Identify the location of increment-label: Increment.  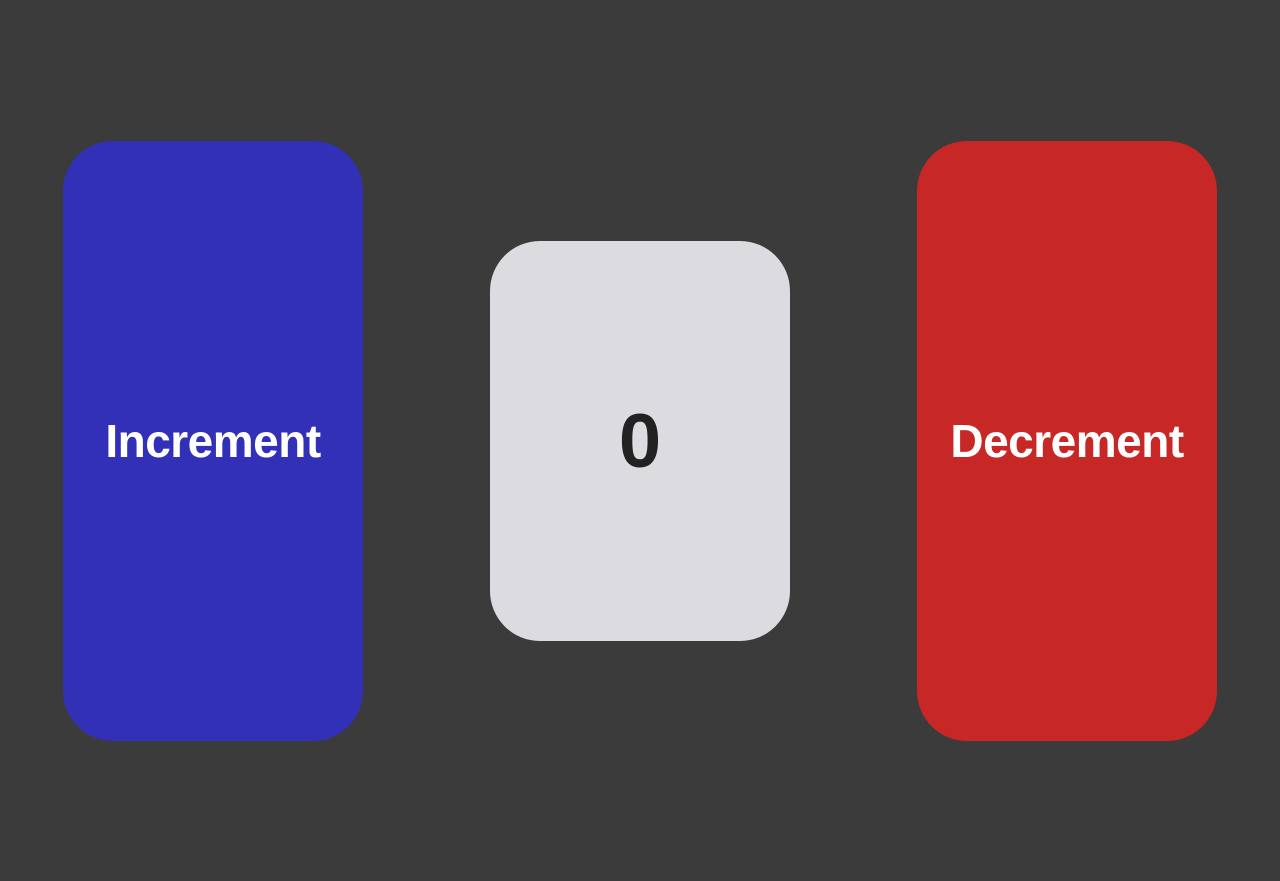
(213, 441).